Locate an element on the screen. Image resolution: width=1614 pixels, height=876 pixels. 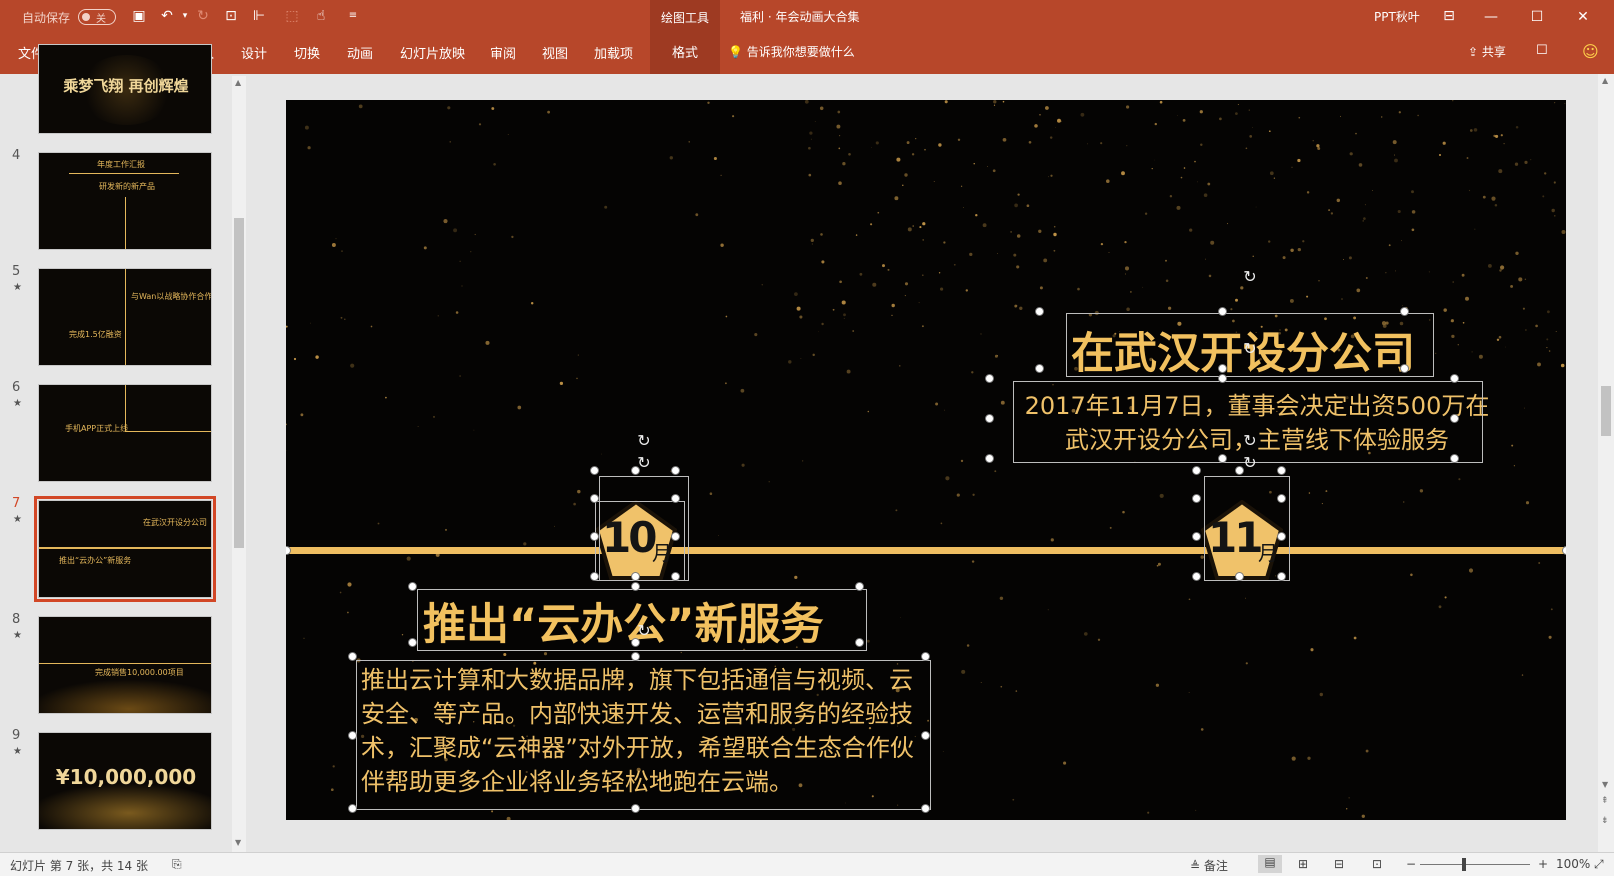
slide-thumbnail-4: 年度工作汇报 研发新的新产品 is located at coordinates (125, 201).